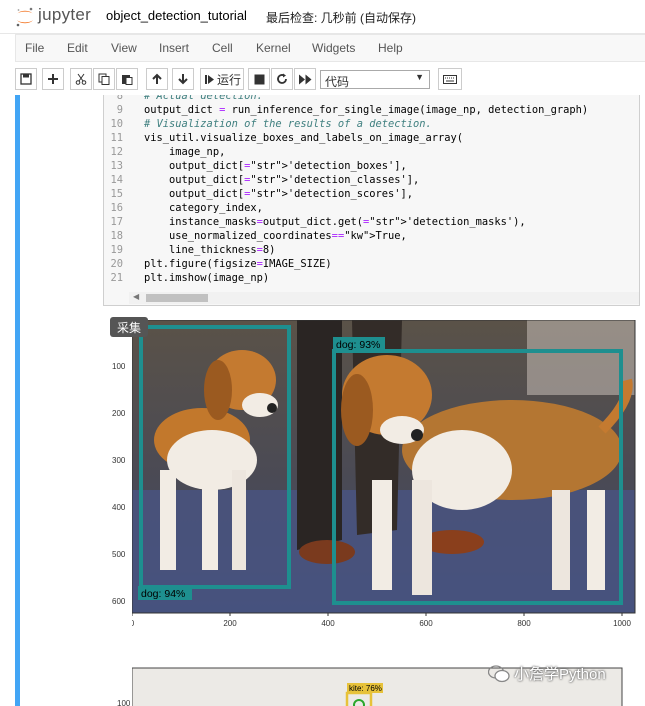 This screenshot has height=706, width=645. What do you see at coordinates (222, 48) in the screenshot?
I see `menu-cell: Cell` at bounding box center [222, 48].